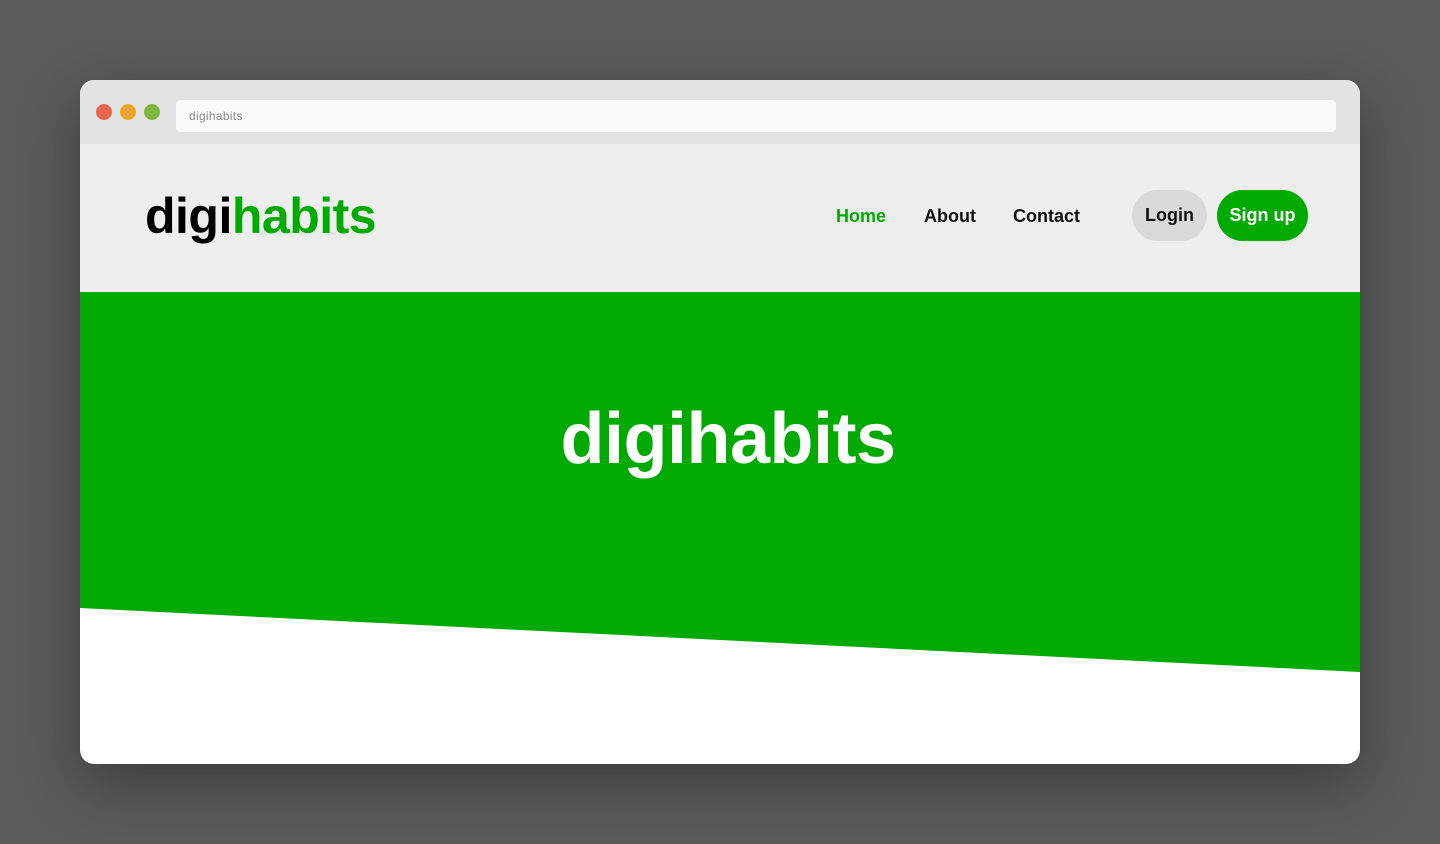 The width and height of the screenshot is (1440, 844). Describe the element at coordinates (304, 216) in the screenshot. I see `logo-part-habits: habits` at that location.